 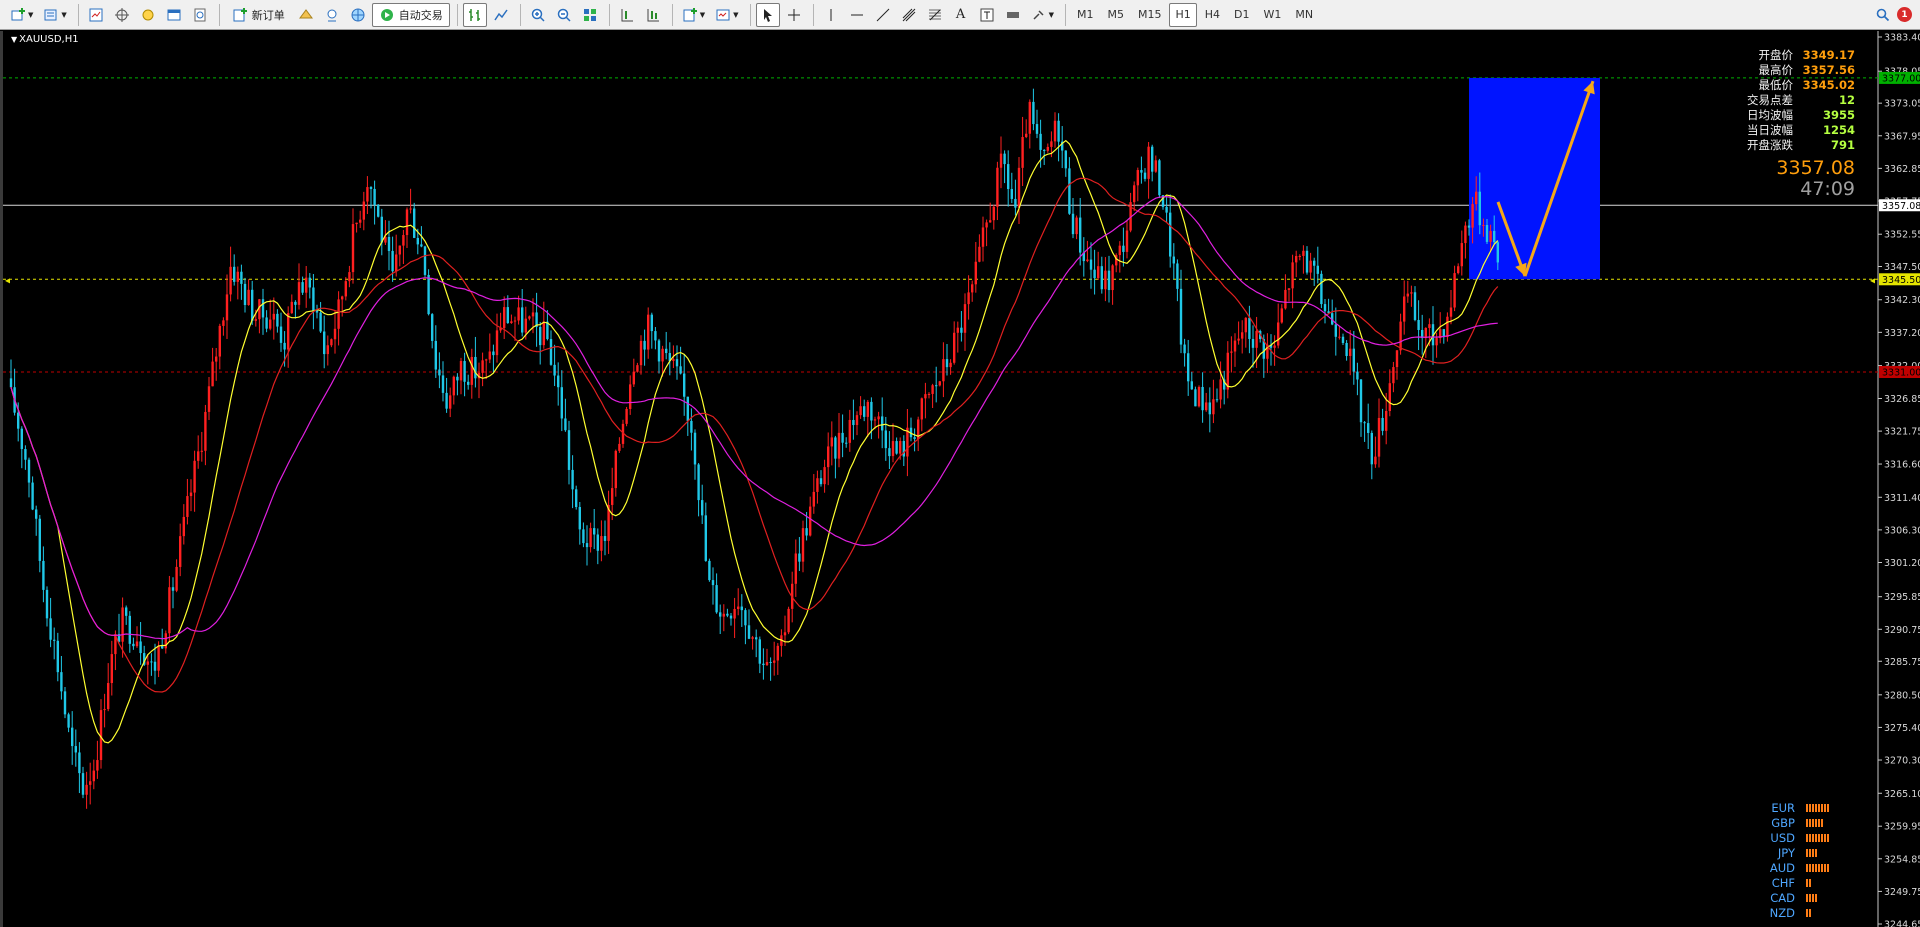 I want to click on text-tool-button: A, so click(x=961, y=15).